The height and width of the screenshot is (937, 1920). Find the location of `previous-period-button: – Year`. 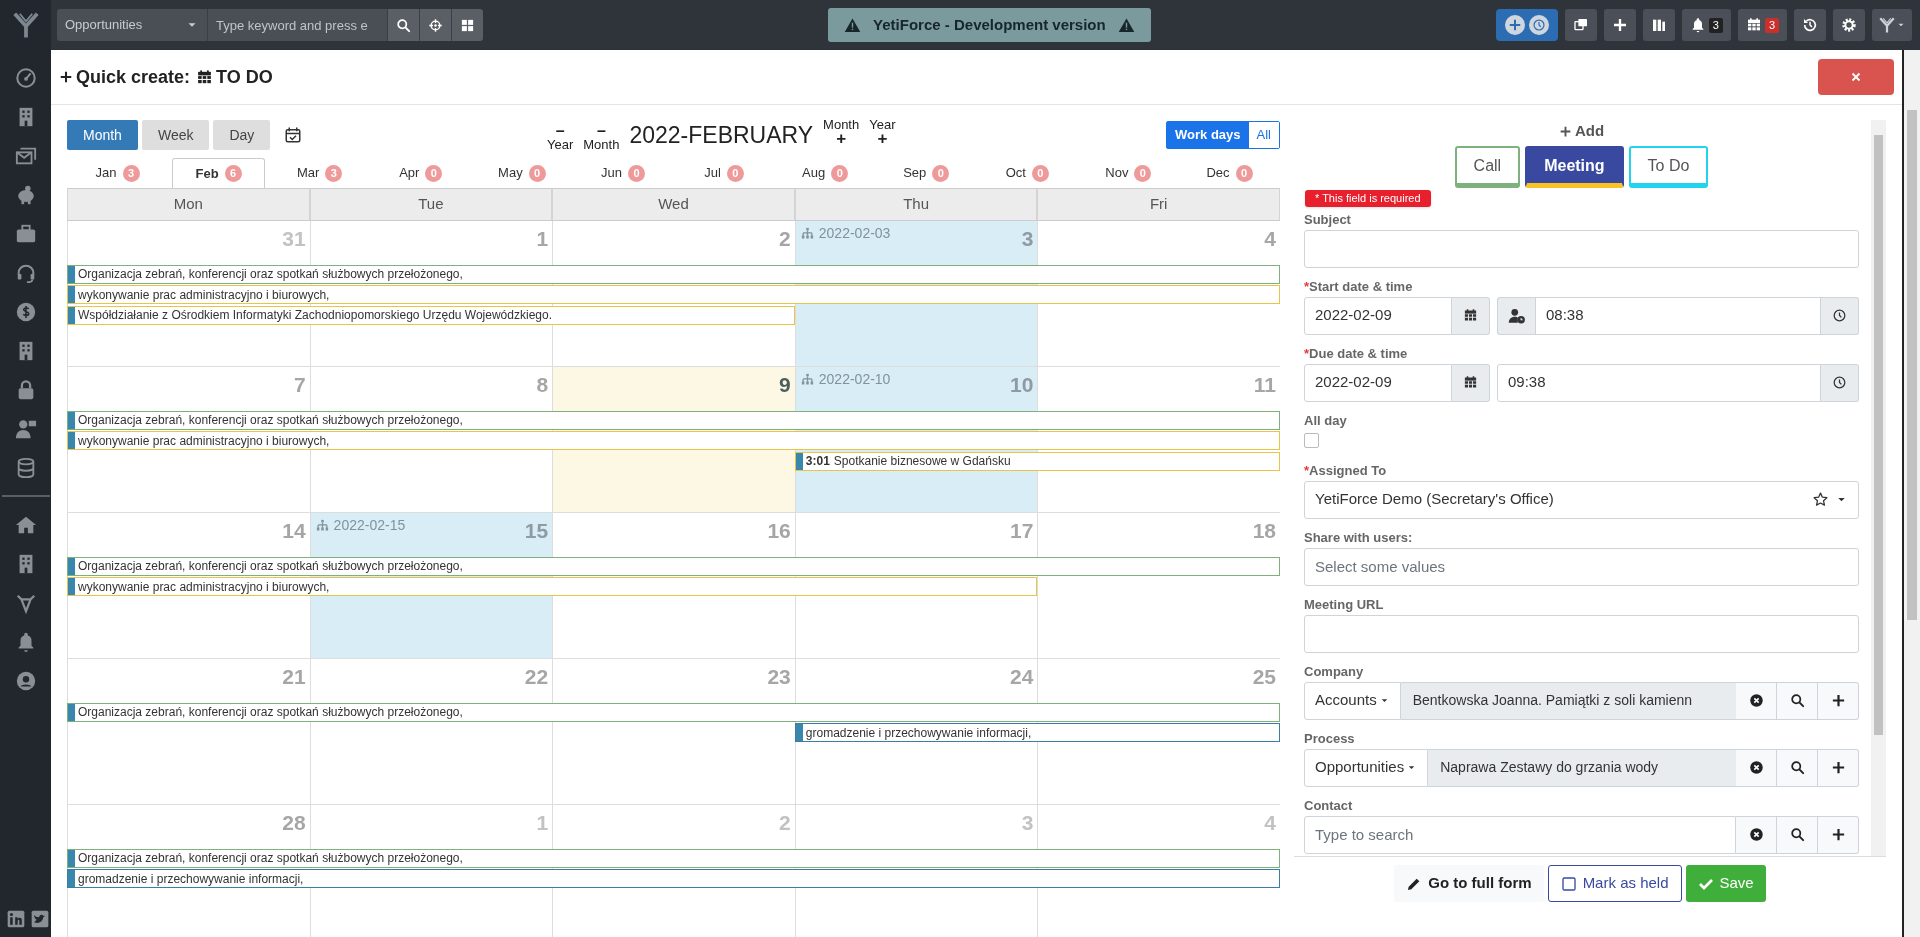

previous-period-button: – Year is located at coordinates (560, 138).